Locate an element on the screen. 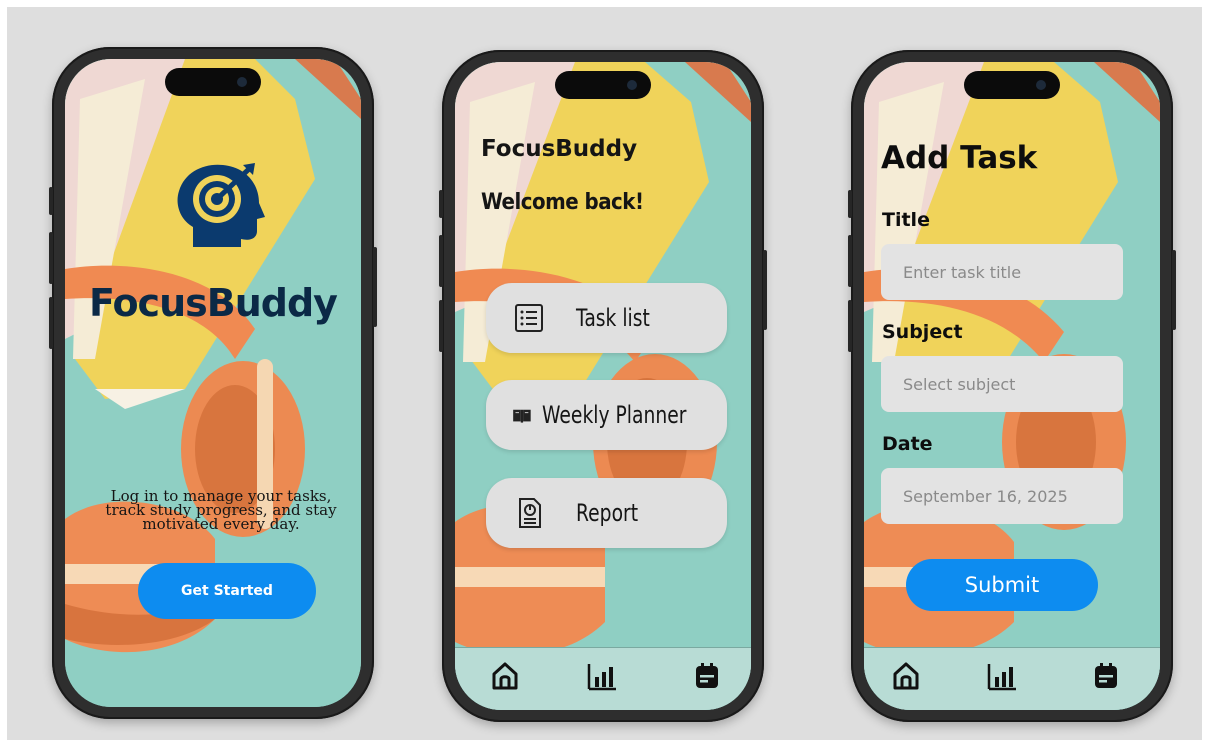  welcome-heading: Welcome back! is located at coordinates (562, 202).